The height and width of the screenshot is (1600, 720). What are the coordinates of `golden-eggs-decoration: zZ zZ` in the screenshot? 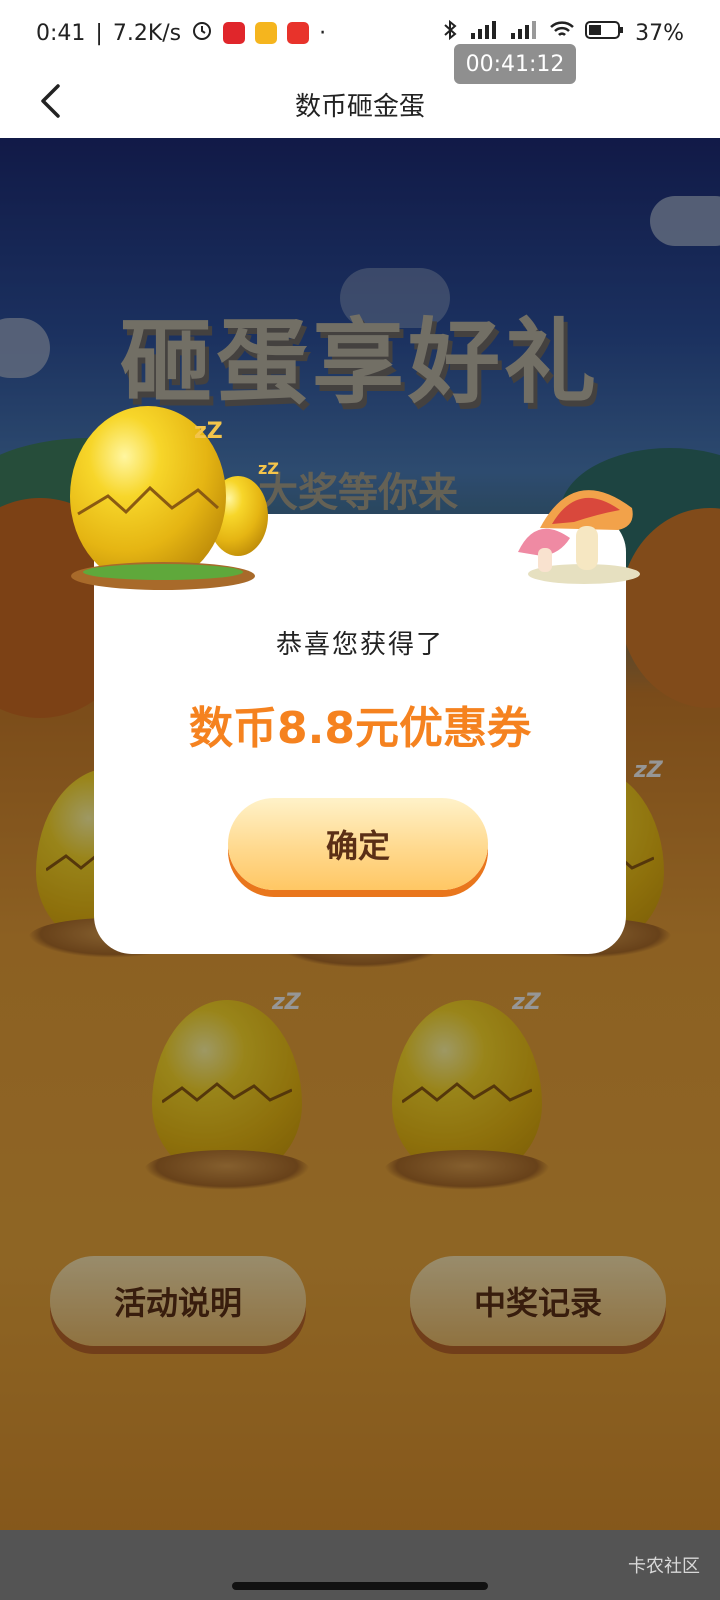 It's located at (174, 498).